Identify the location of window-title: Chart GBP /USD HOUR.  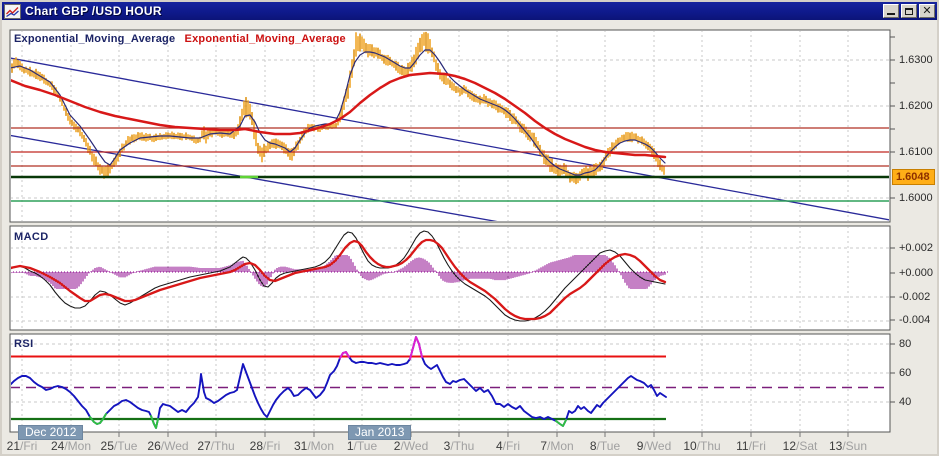
(93, 11).